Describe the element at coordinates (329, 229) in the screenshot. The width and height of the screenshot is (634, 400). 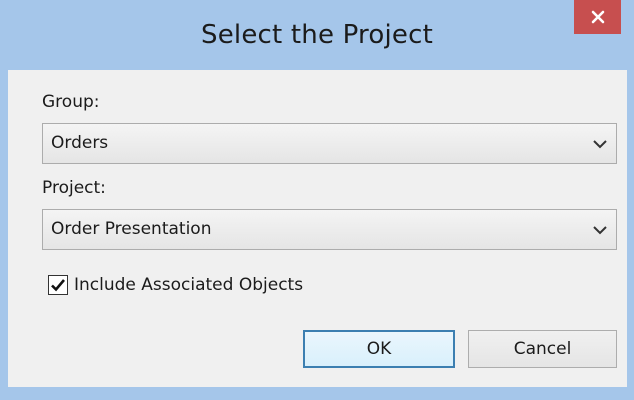
I see `project-select: Order Presentation` at that location.